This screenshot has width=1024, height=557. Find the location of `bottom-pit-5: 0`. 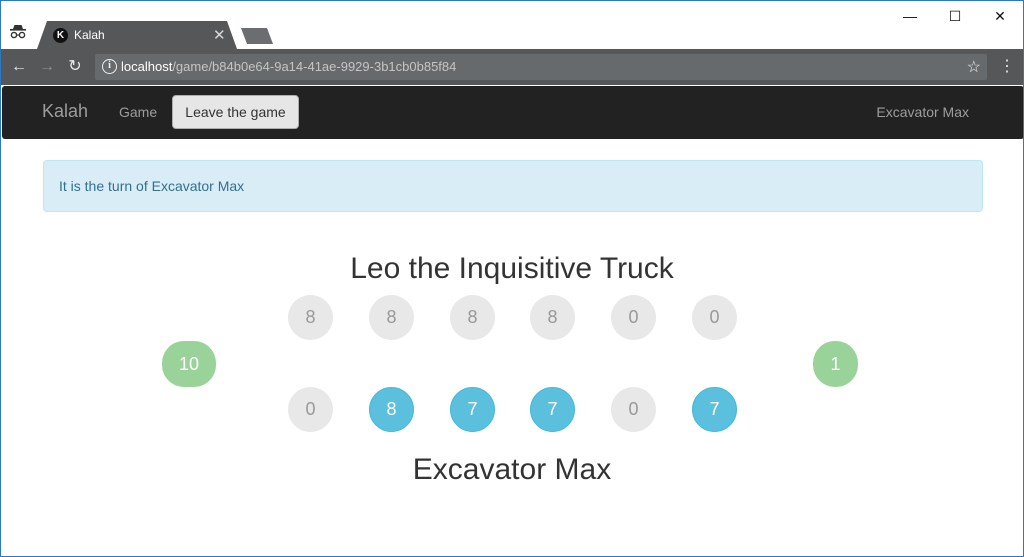

bottom-pit-5: 0 is located at coordinates (633, 409).